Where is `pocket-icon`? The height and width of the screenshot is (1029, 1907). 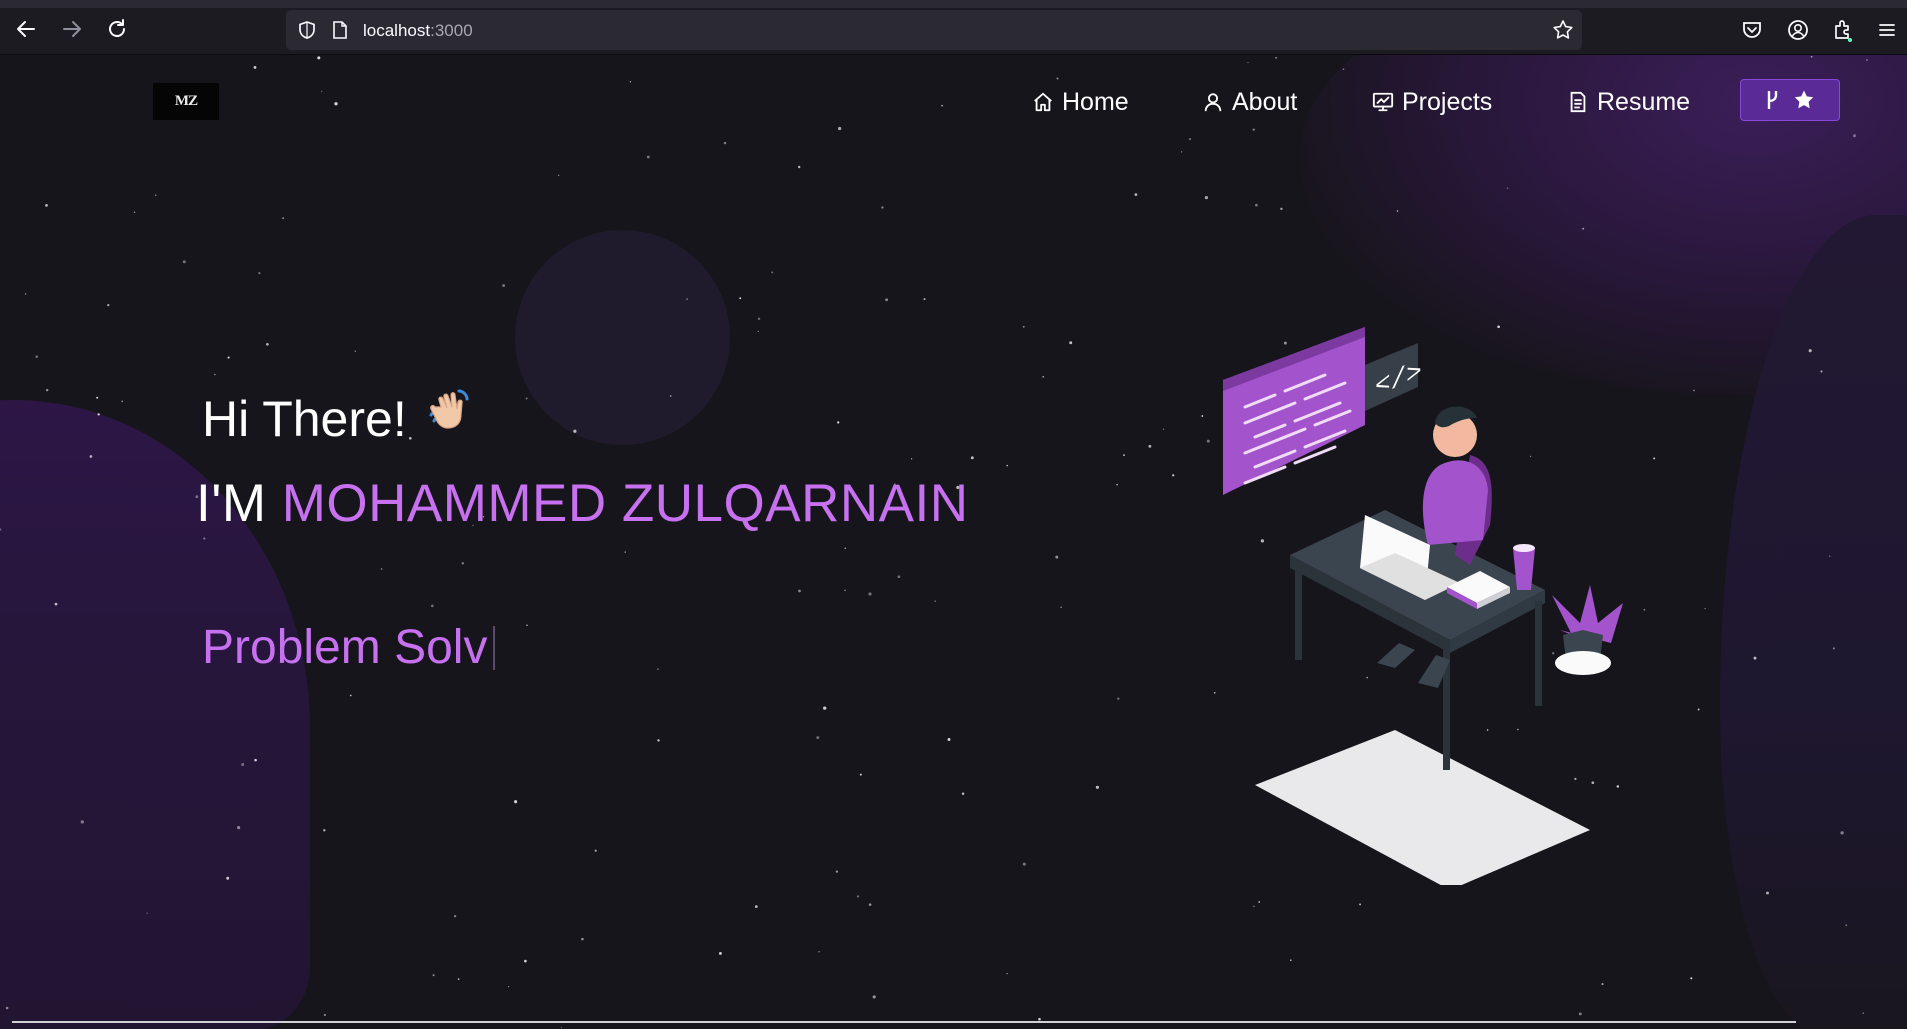 pocket-icon is located at coordinates (1752, 30).